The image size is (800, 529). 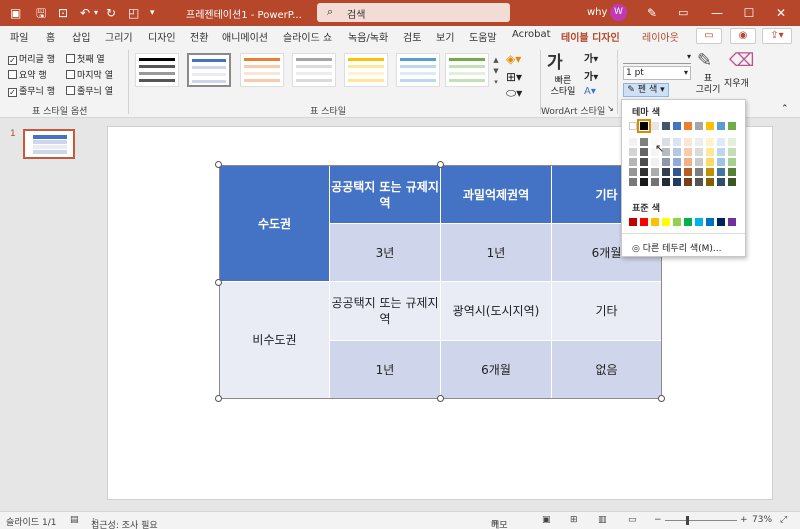 I want to click on tab-view: 보기, so click(x=445, y=36).